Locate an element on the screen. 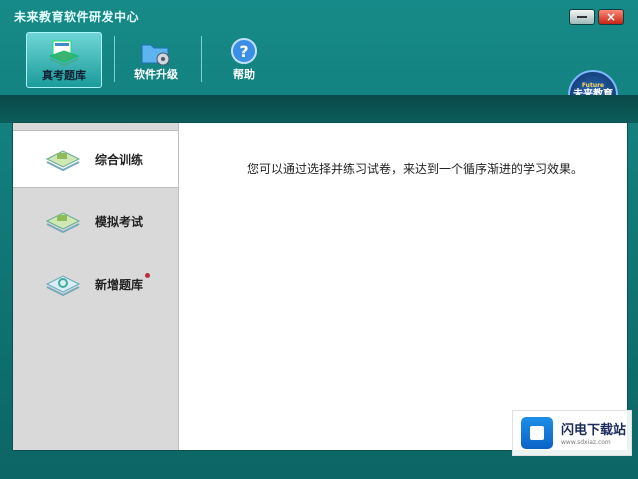 This screenshot has width=638, height=479. new-badge is located at coordinates (147, 275).